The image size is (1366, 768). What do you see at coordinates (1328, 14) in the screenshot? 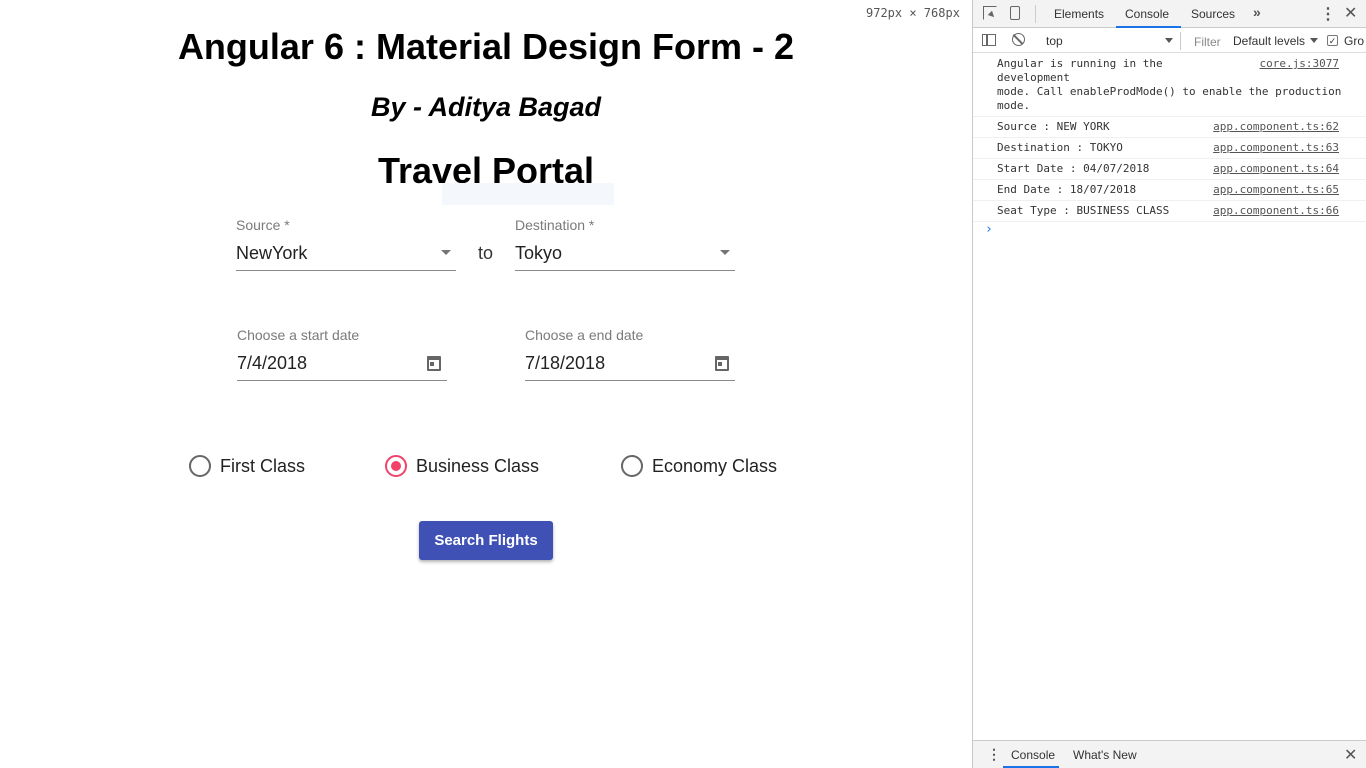
I see `devtools-menu-icon: ⋮` at bounding box center [1328, 14].